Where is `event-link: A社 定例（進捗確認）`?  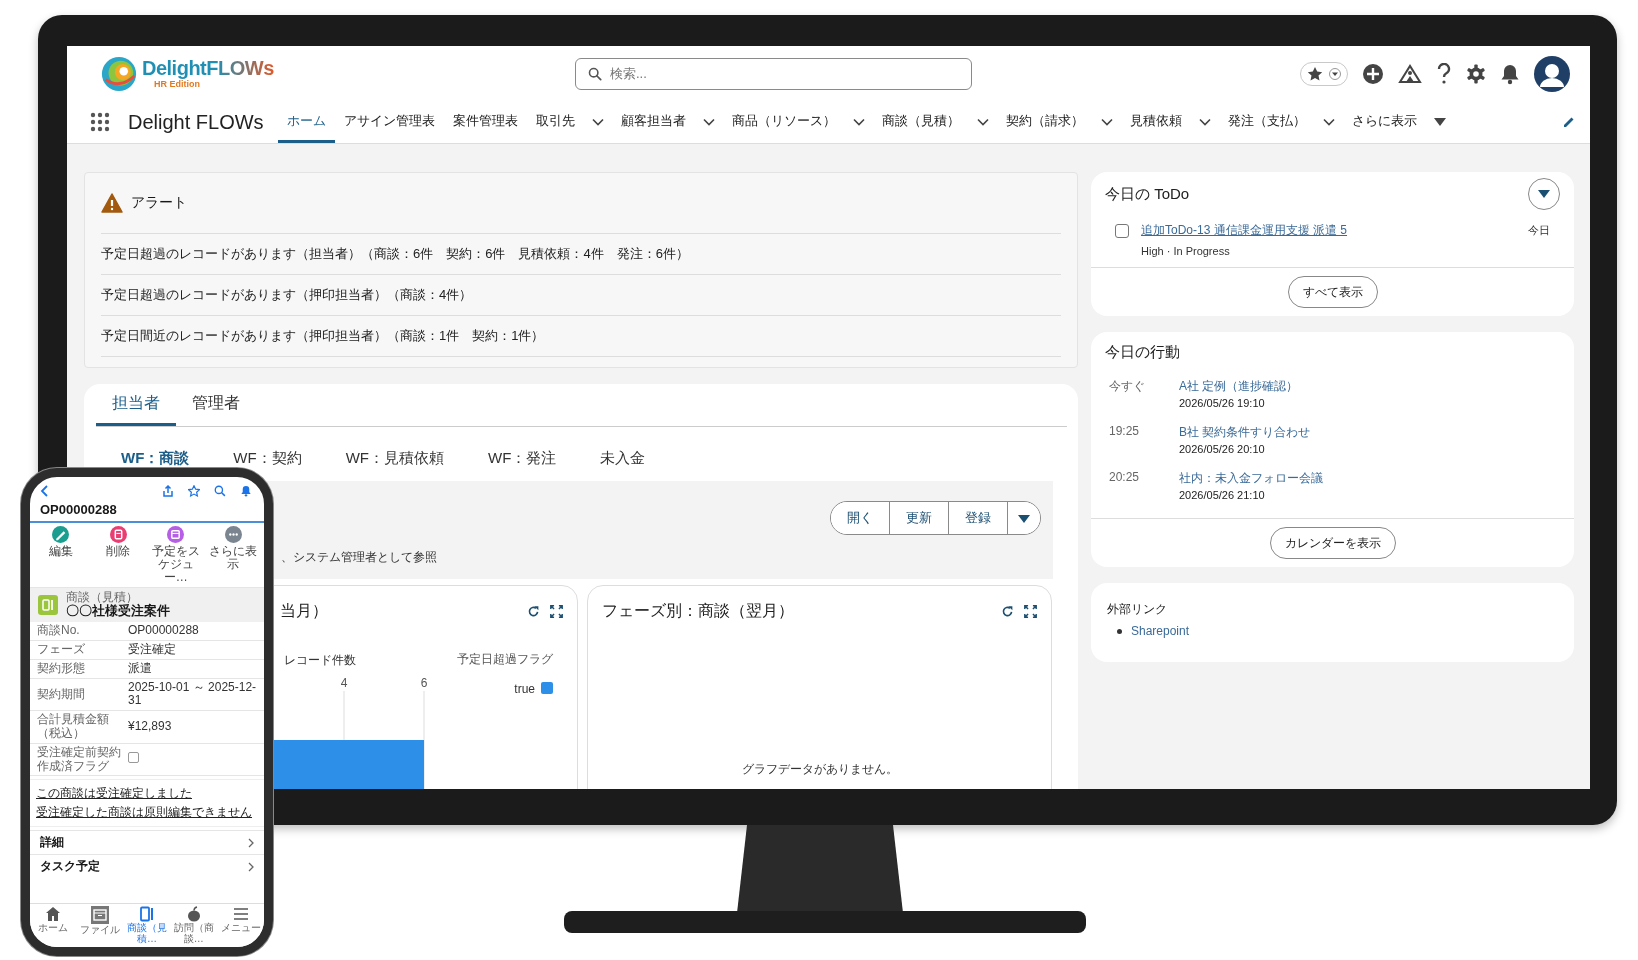 event-link: A社 定例（進捗確認） is located at coordinates (1367, 386).